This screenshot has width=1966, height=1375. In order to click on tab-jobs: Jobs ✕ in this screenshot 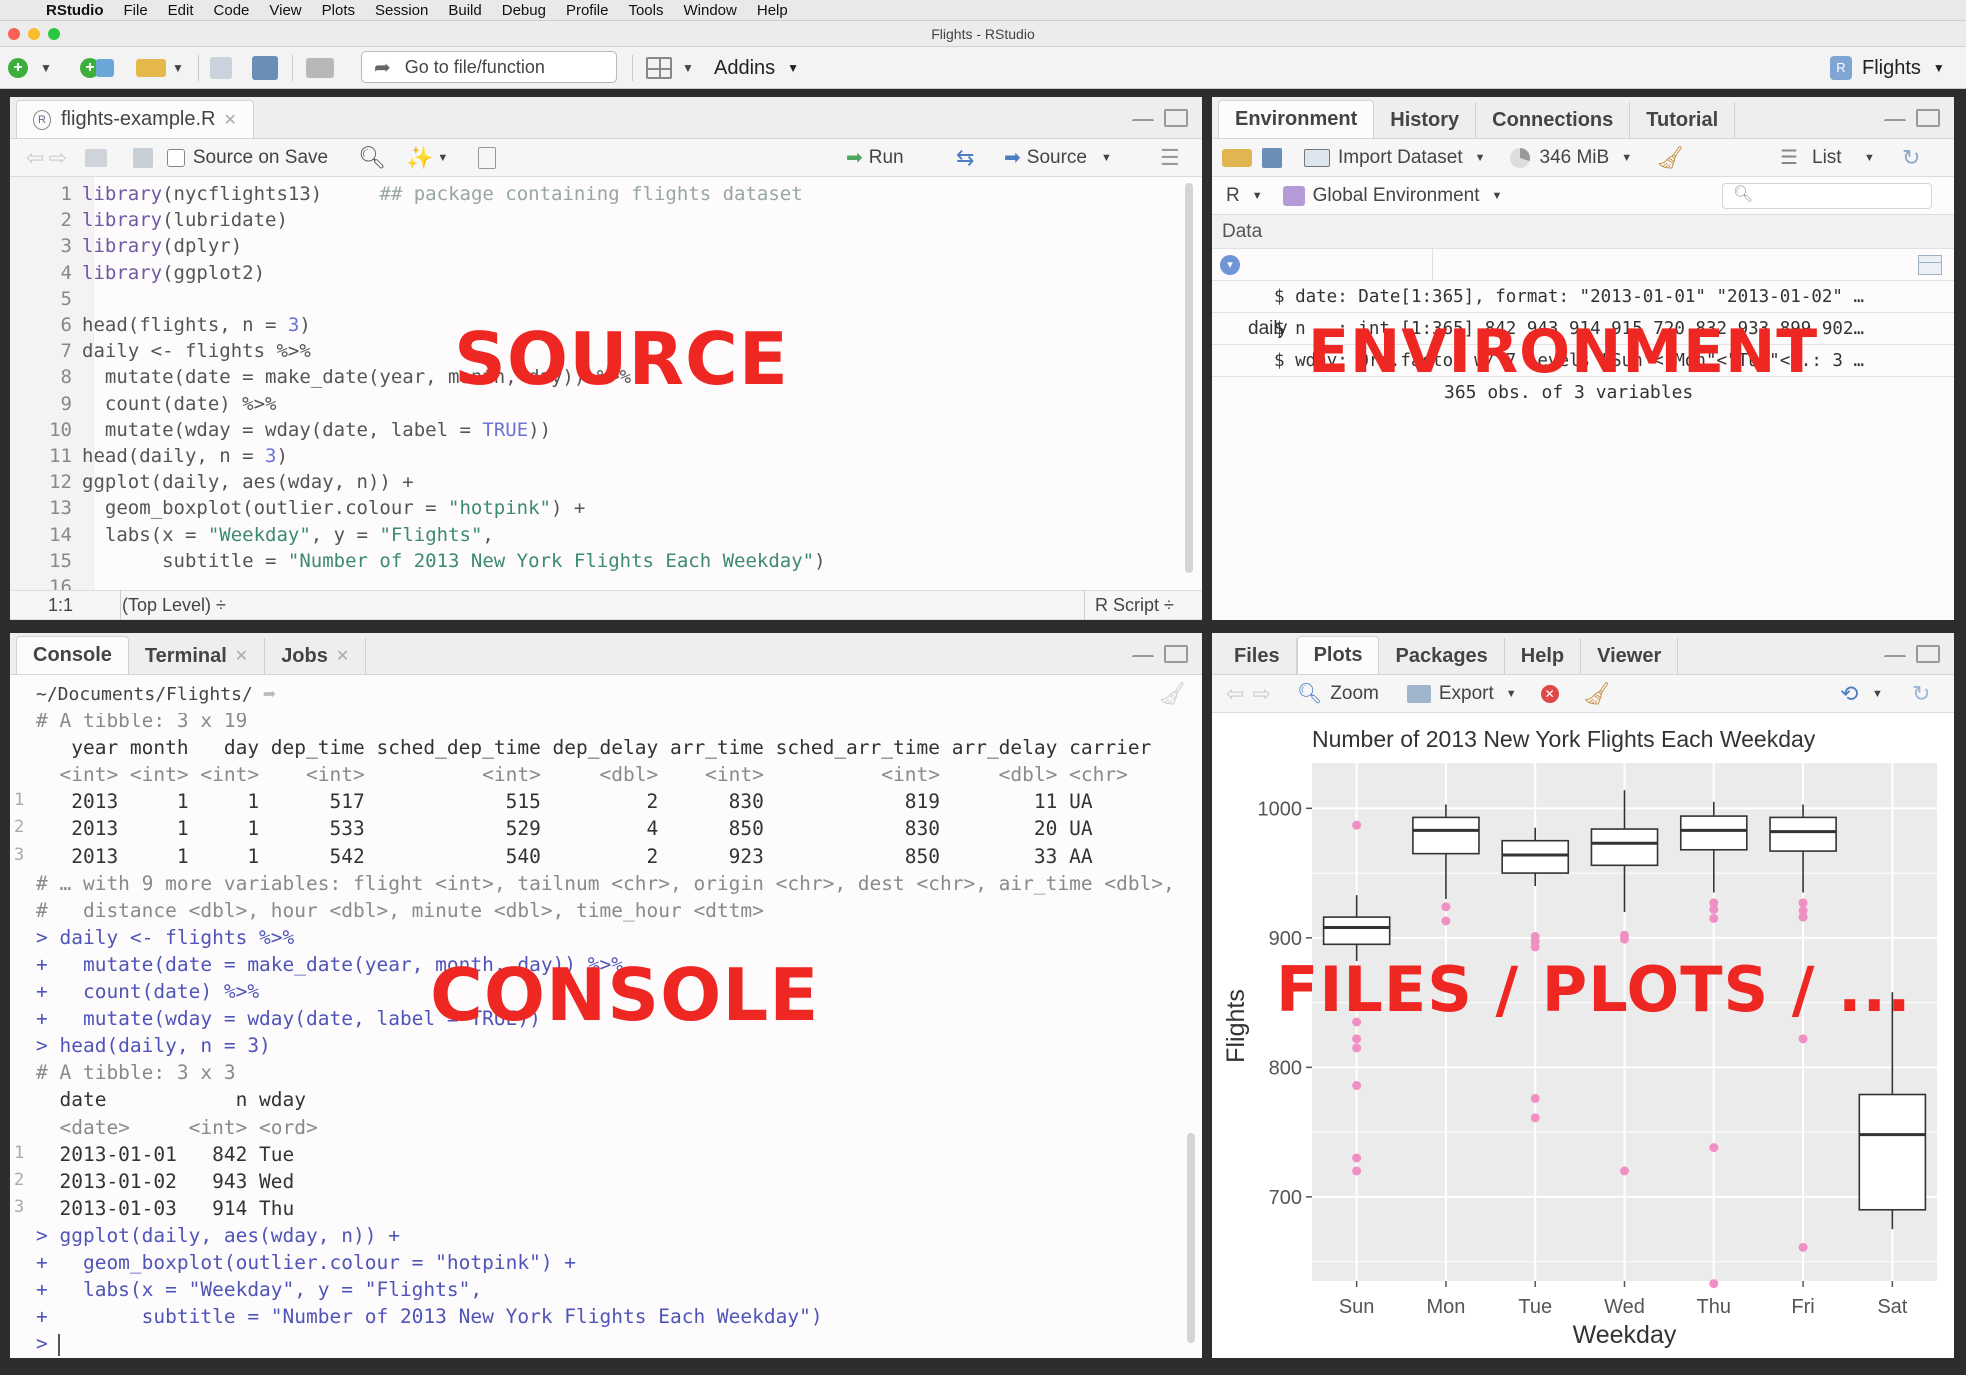, I will do `click(316, 656)`.